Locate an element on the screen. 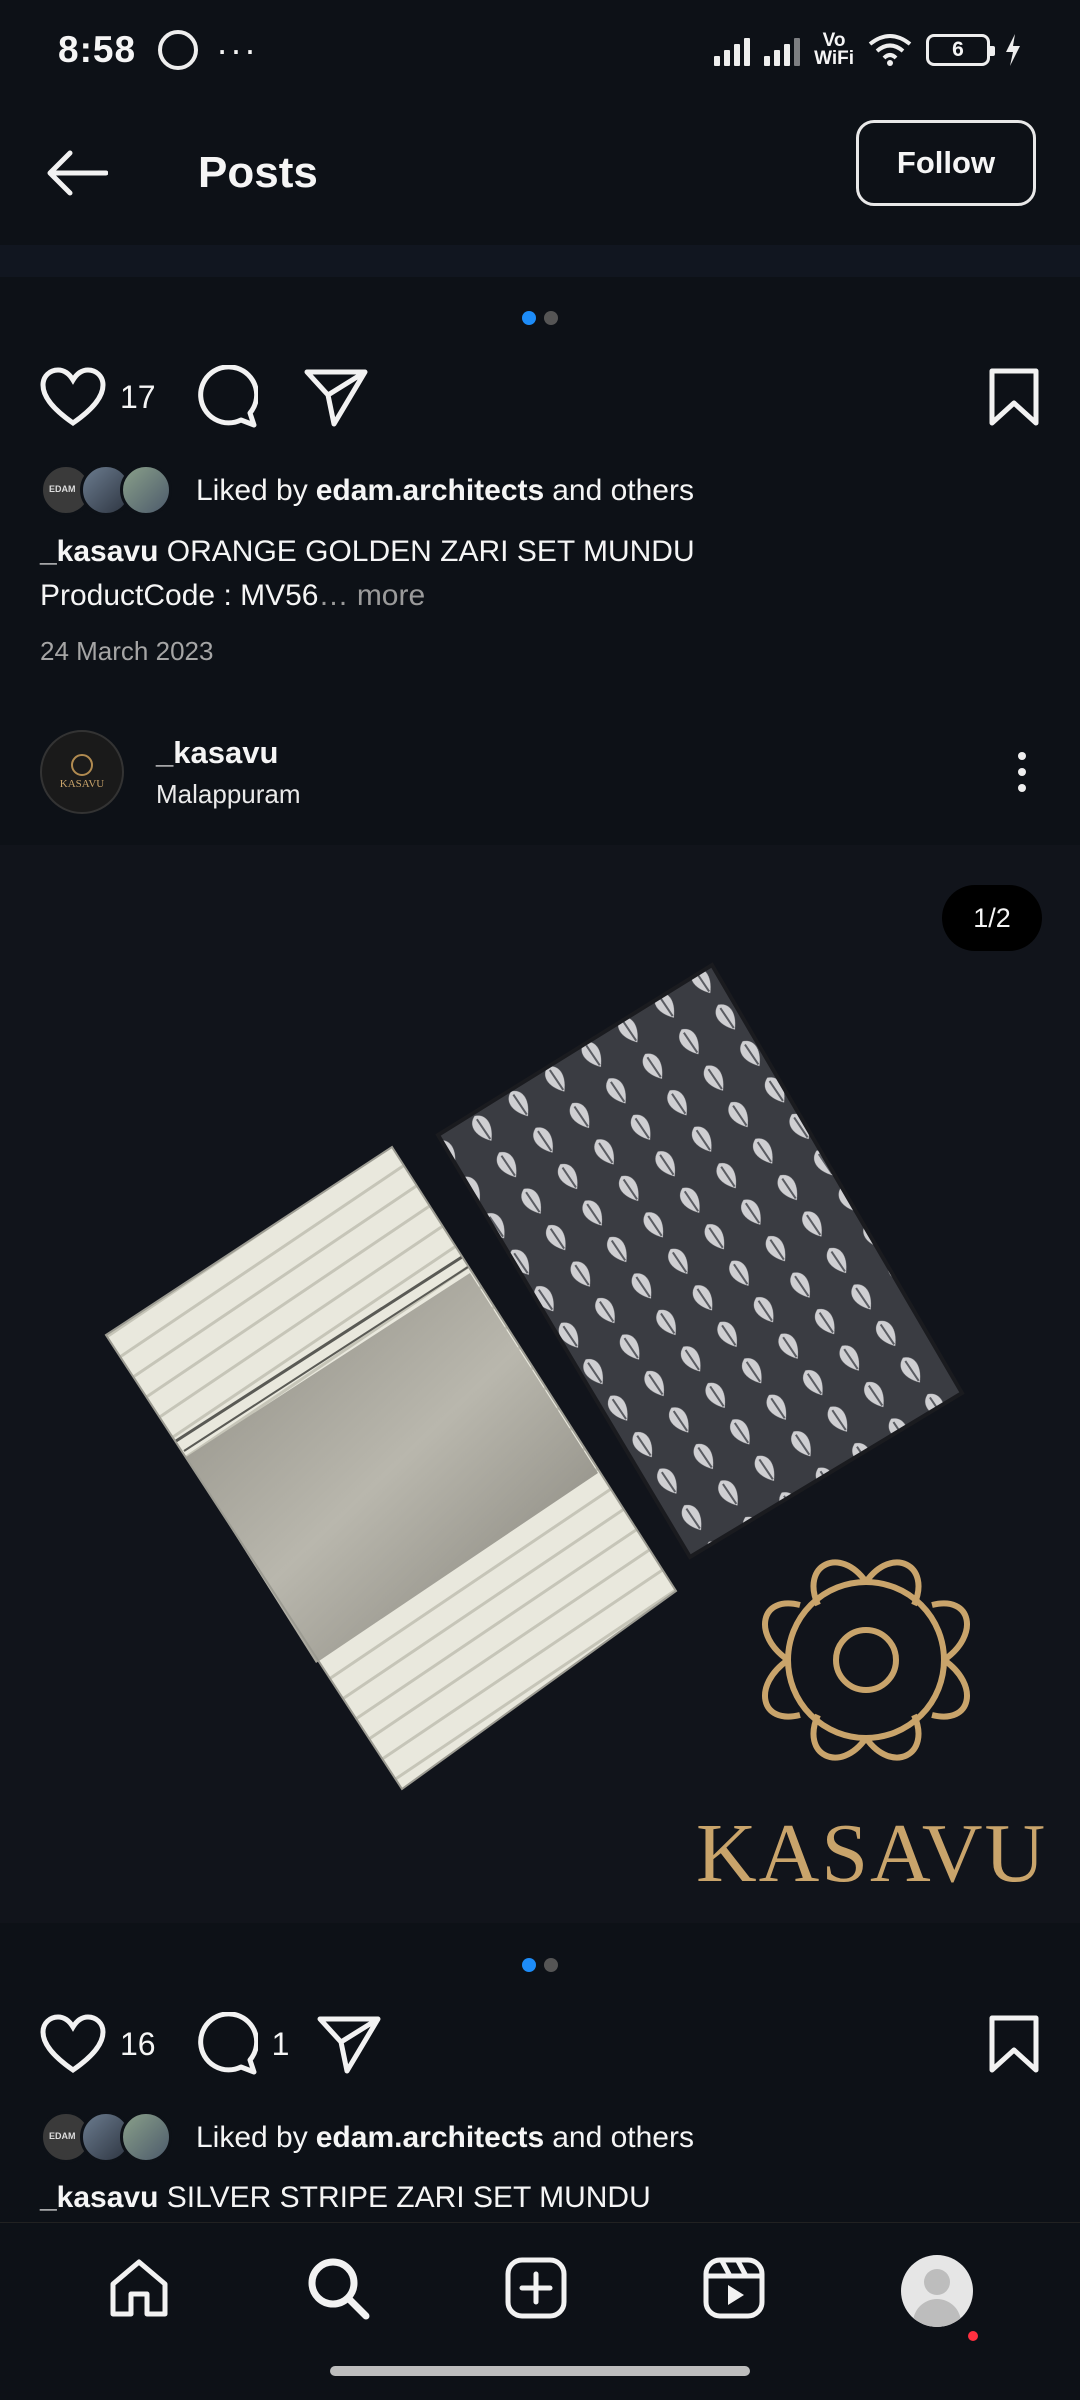  battery-icon: 6 is located at coordinates (960, 50).